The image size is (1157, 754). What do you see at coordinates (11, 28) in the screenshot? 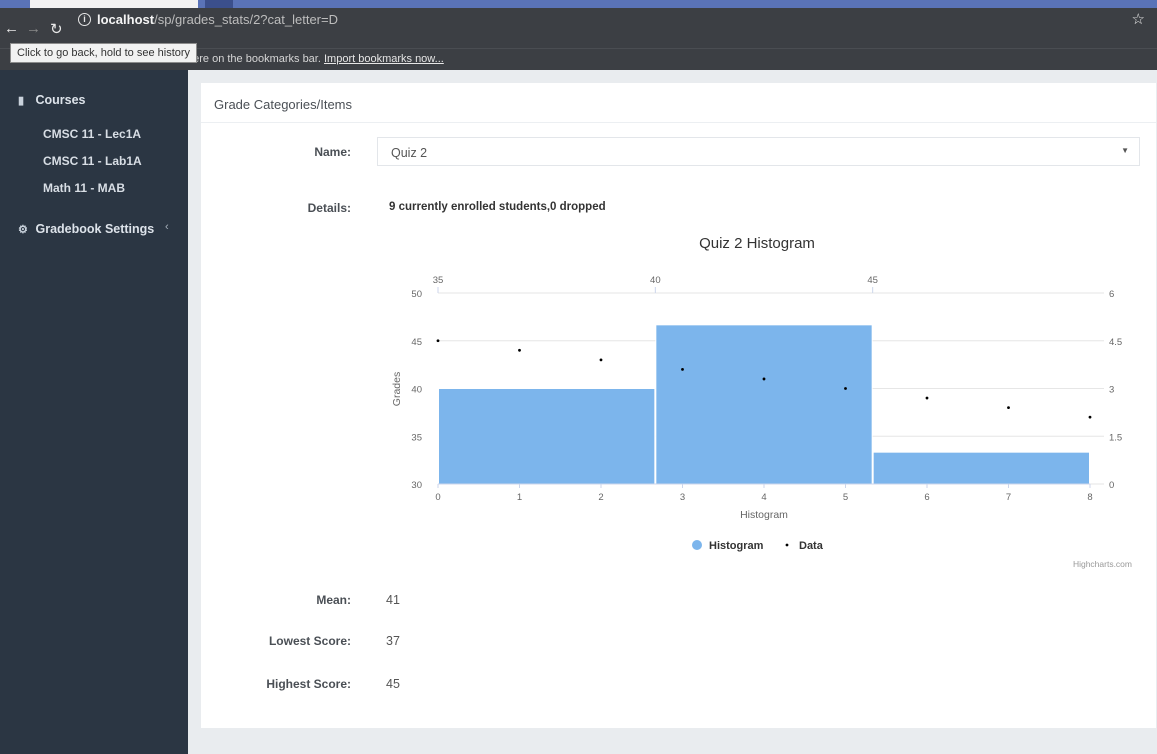
I see `back-arrow-icon: ←` at bounding box center [11, 28].